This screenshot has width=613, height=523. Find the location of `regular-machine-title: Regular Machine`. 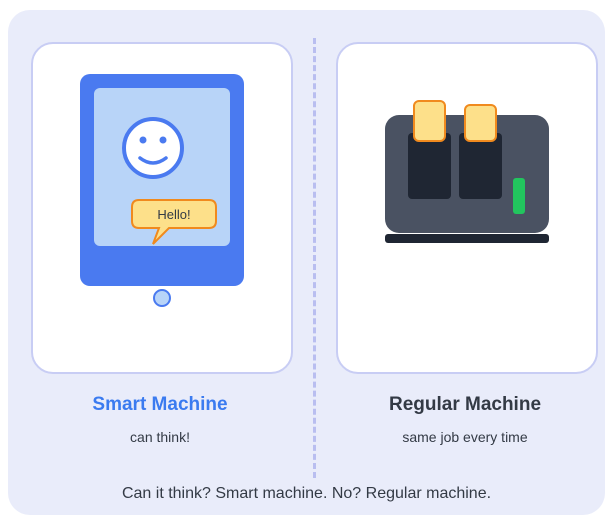

regular-machine-title: Regular Machine is located at coordinates (465, 404).